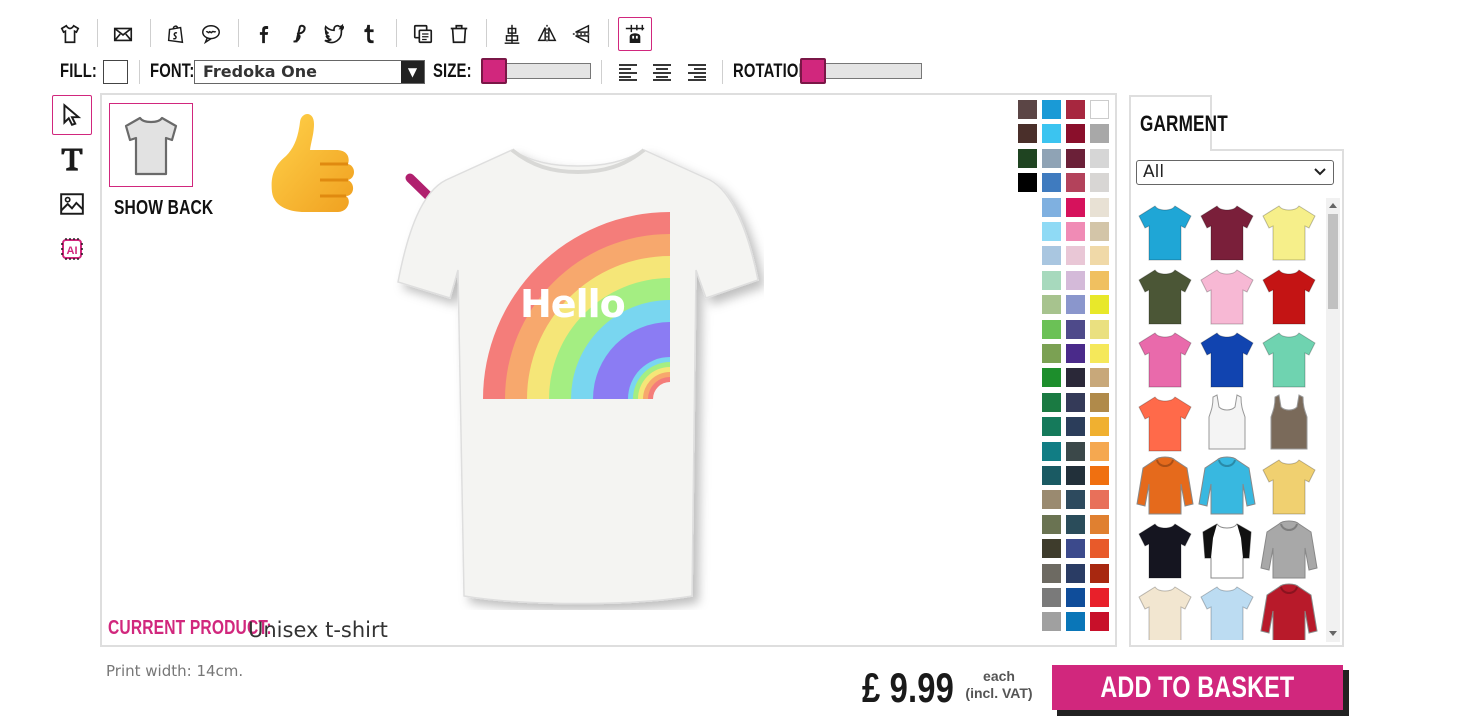 The image size is (1483, 724). I want to click on align-center-icon, so click(512, 34).